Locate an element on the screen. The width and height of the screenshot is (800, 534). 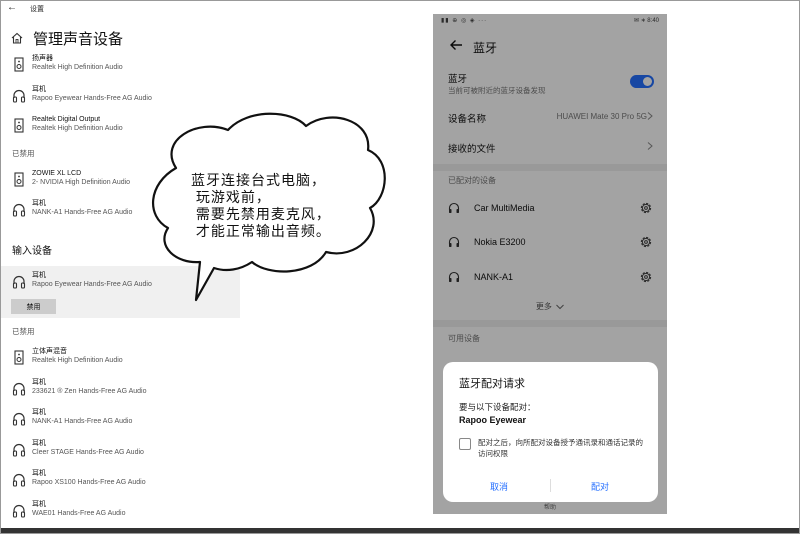
home-icon is located at coordinates (17, 38).